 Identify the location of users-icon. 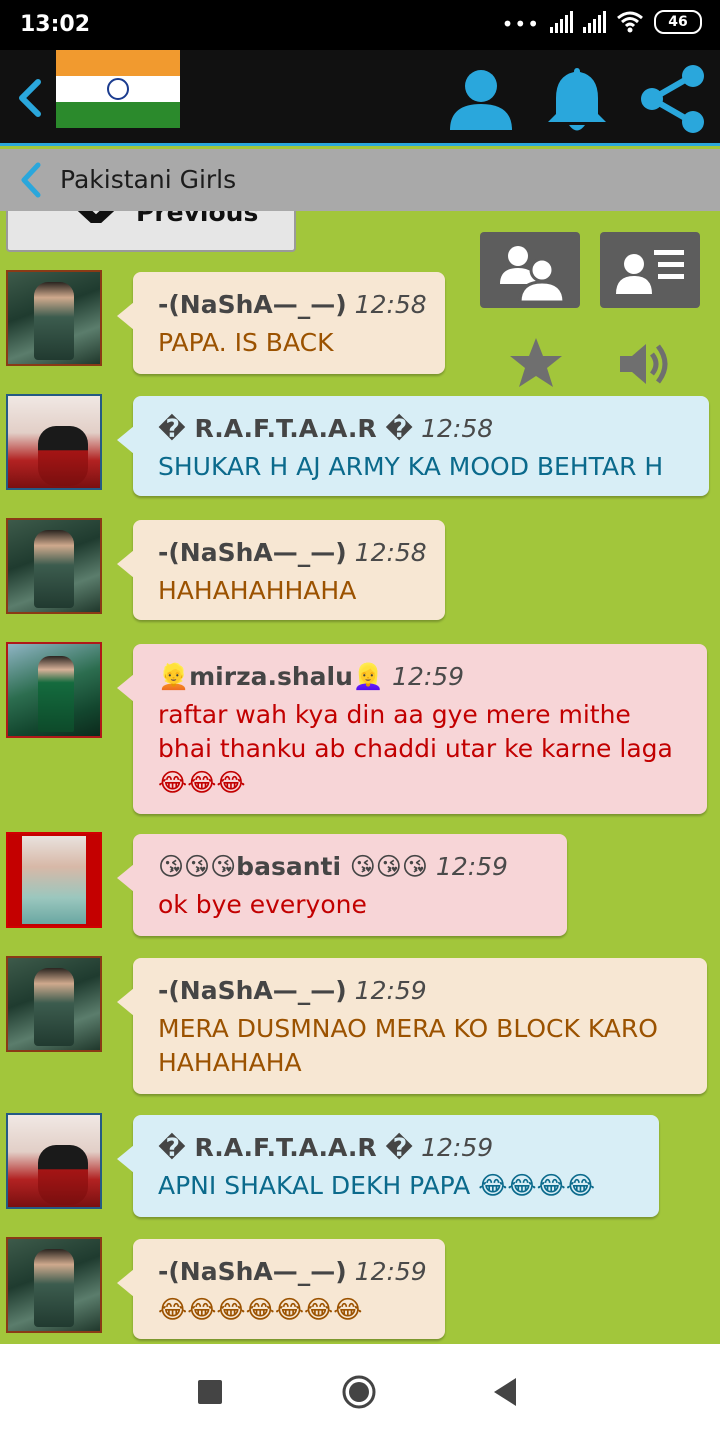
(533, 274).